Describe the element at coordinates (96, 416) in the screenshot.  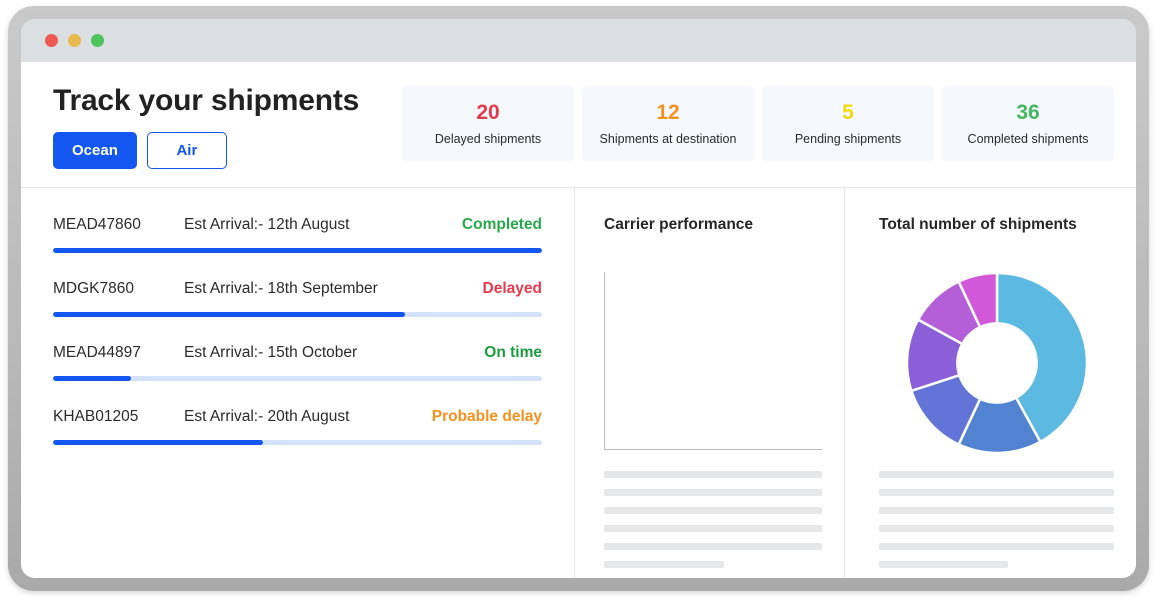
I see `shipment-id: KHAB01205` at that location.